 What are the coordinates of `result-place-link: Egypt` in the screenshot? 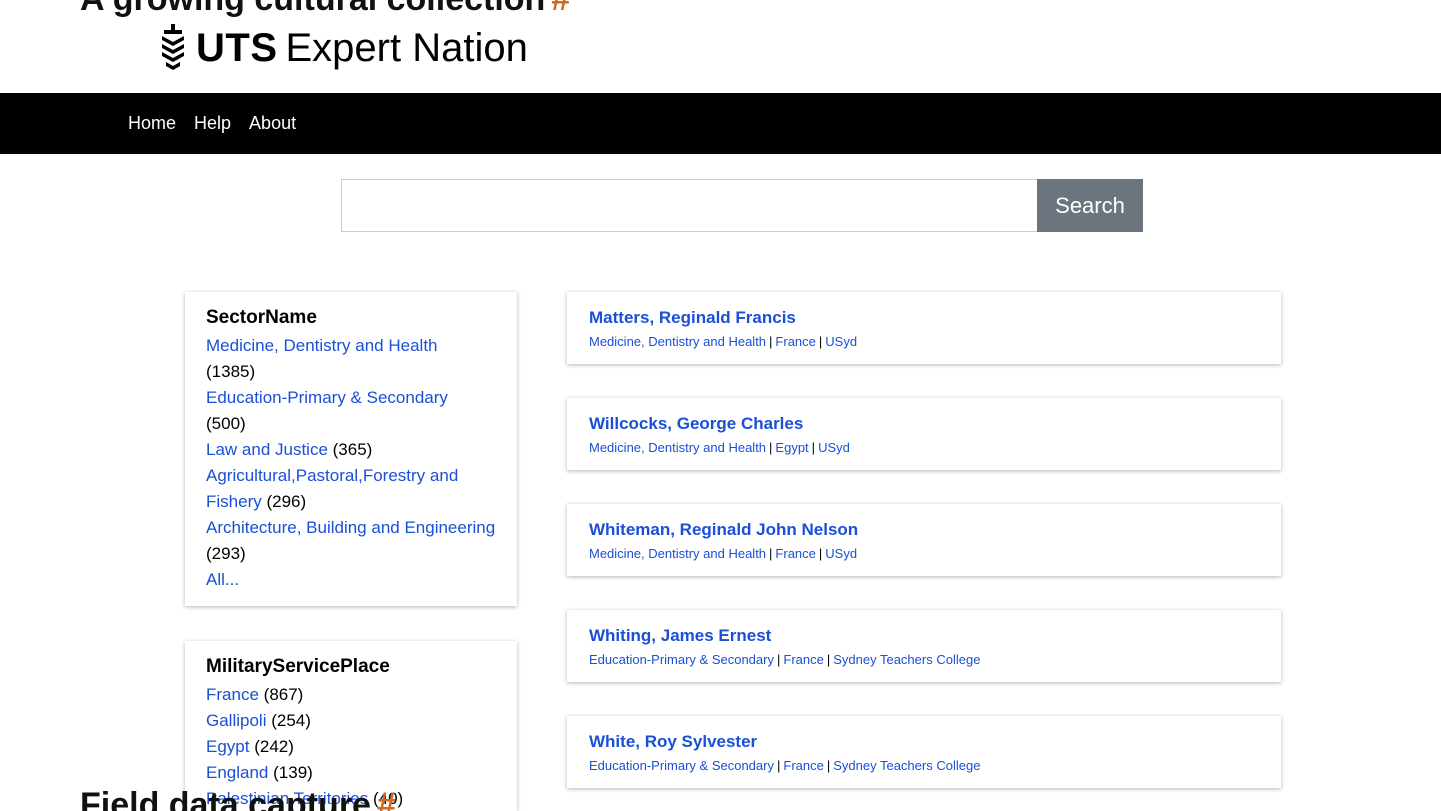 It's located at (791, 447).